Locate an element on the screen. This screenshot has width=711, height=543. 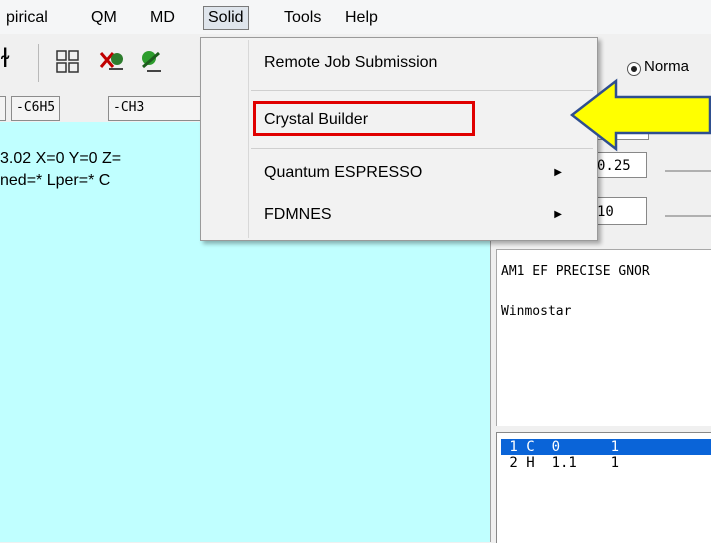
menu-quantum-espresso-label: Quantum ESPRESSO is located at coordinates (343, 172).